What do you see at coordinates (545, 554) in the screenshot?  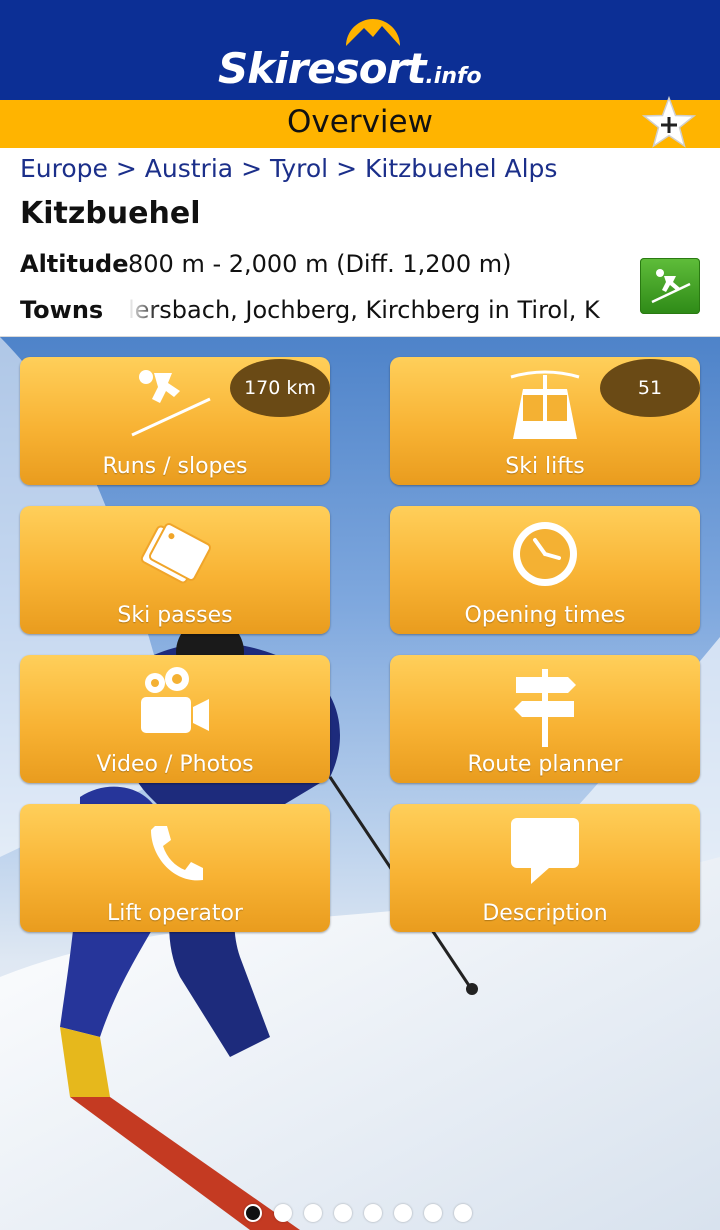 I see `clock-icon` at bounding box center [545, 554].